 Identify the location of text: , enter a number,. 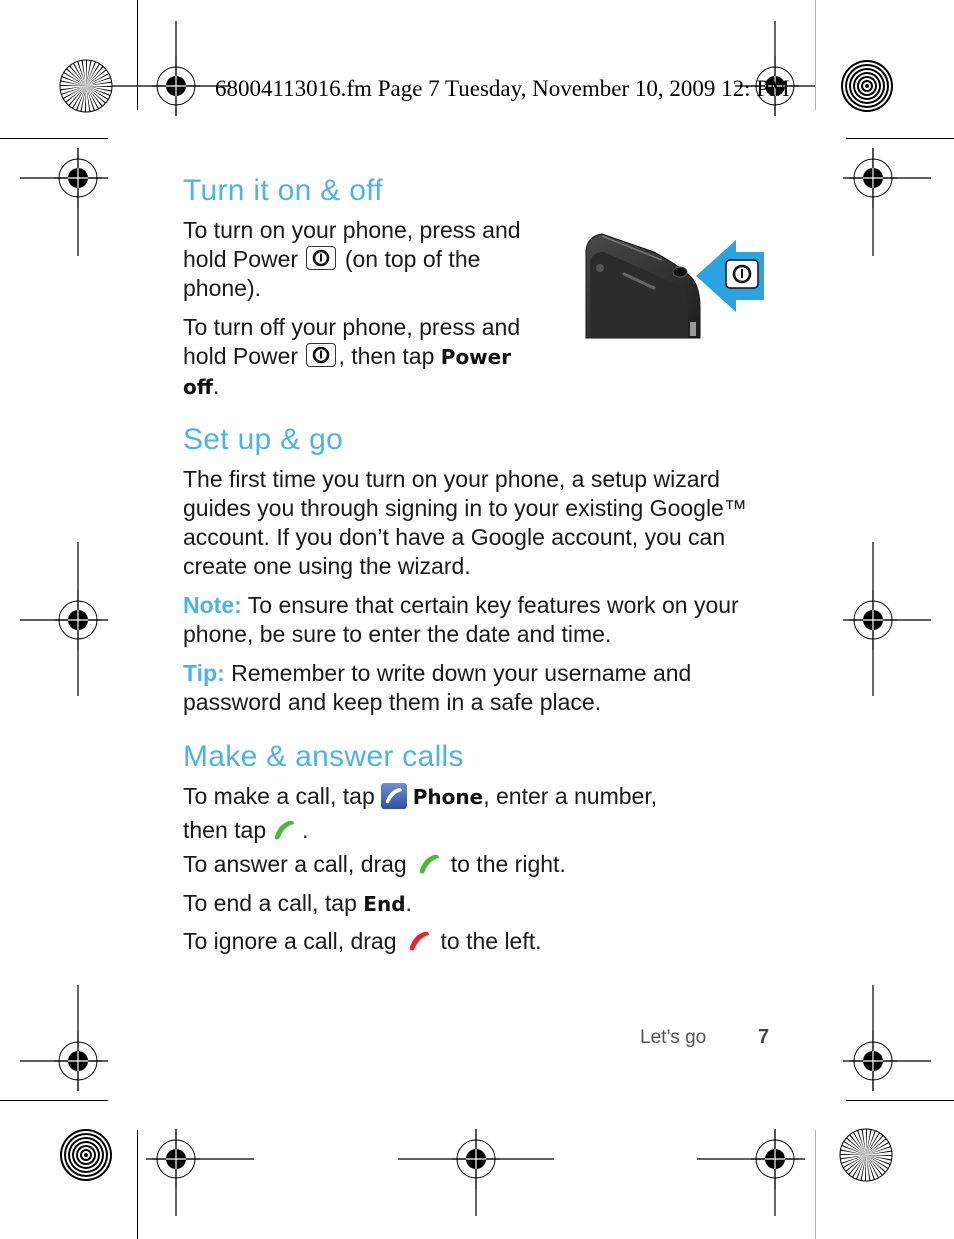
(570, 796).